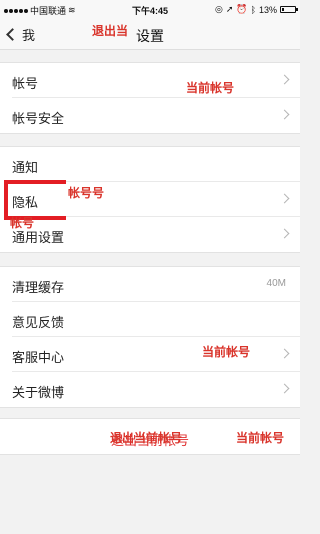 Image resolution: width=320 pixels, height=534 pixels. What do you see at coordinates (38, 357) in the screenshot?
I see `row-label: 客服中心` at bounding box center [38, 357].